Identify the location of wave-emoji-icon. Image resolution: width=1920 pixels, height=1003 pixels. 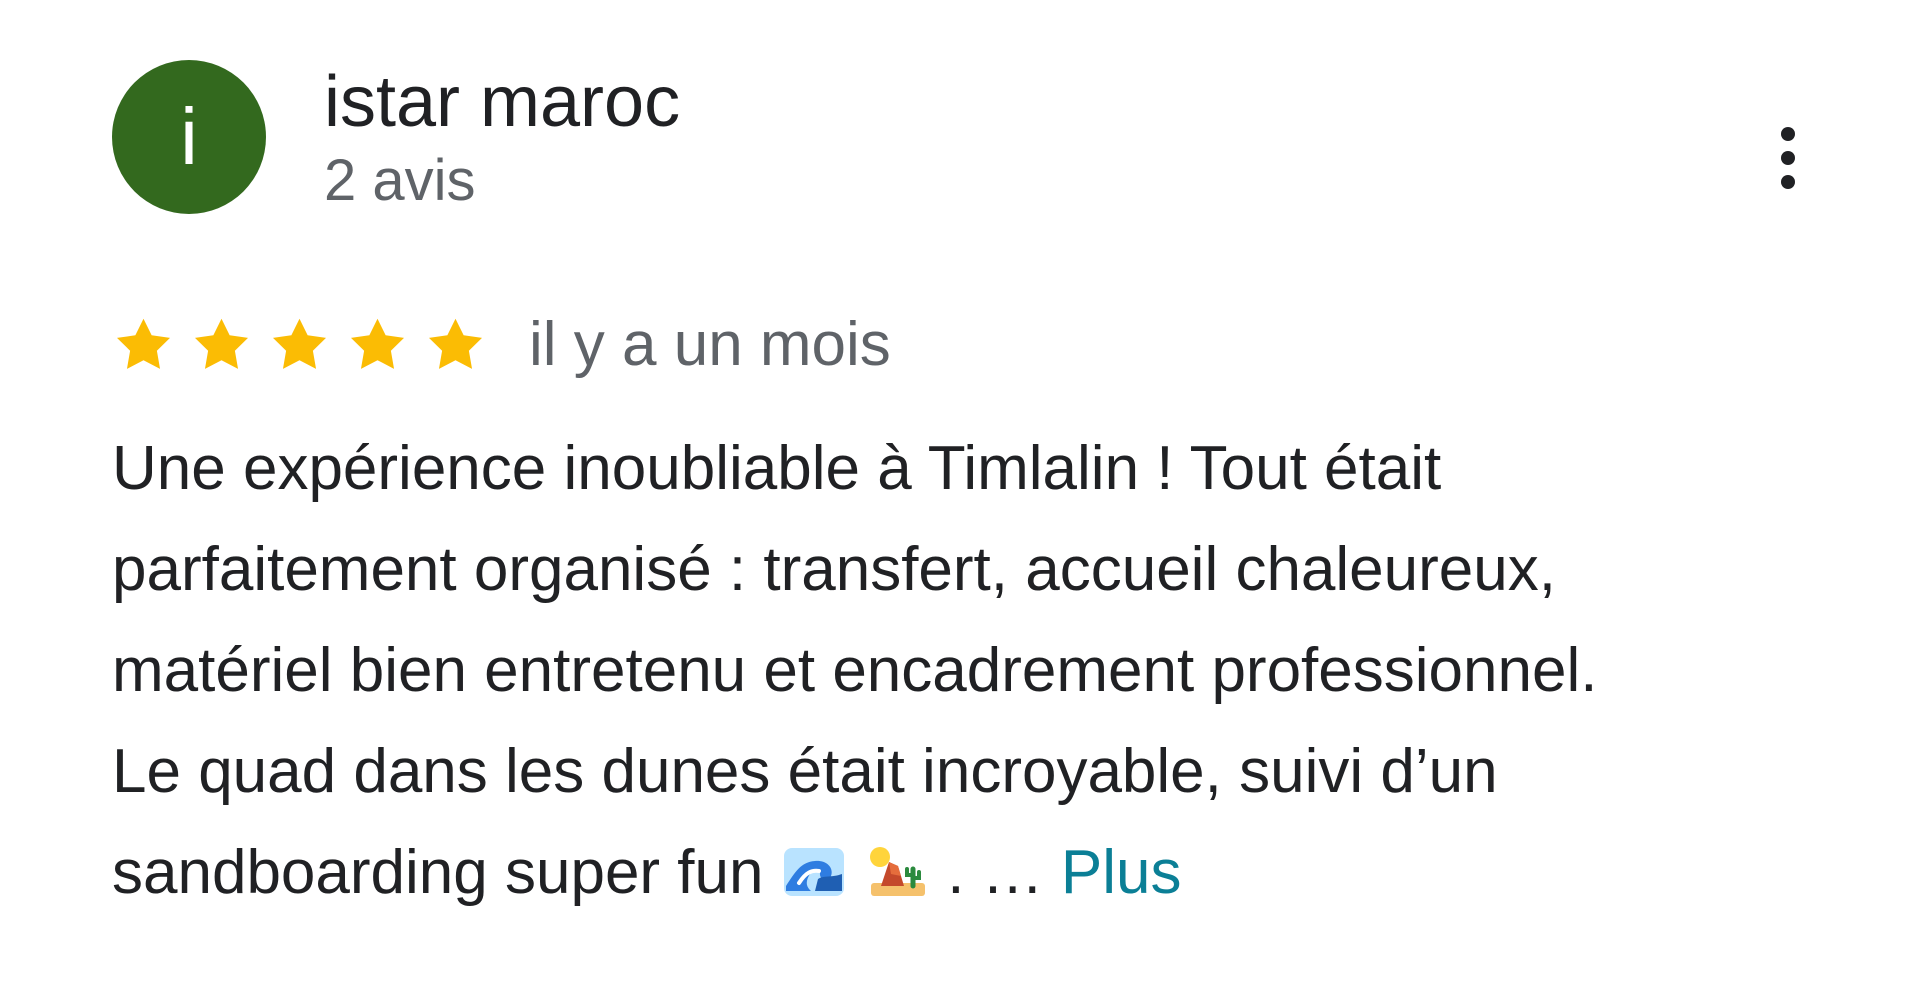
(814, 862).